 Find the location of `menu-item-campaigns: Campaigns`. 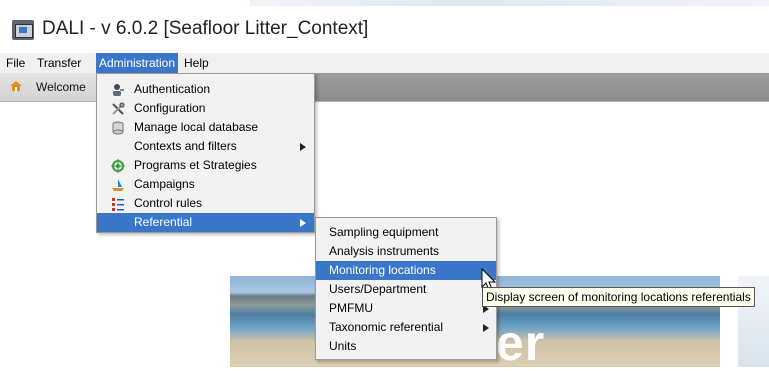

menu-item-campaigns: Campaigns is located at coordinates (205, 184).